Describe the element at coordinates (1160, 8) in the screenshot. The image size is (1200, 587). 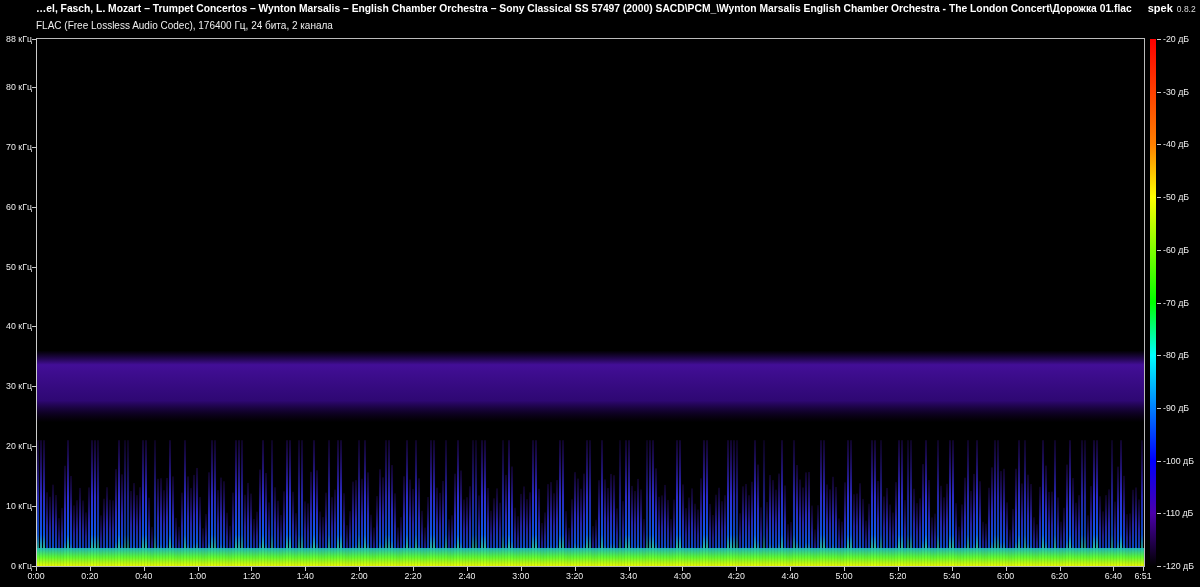
I see `app-name: spek` at that location.